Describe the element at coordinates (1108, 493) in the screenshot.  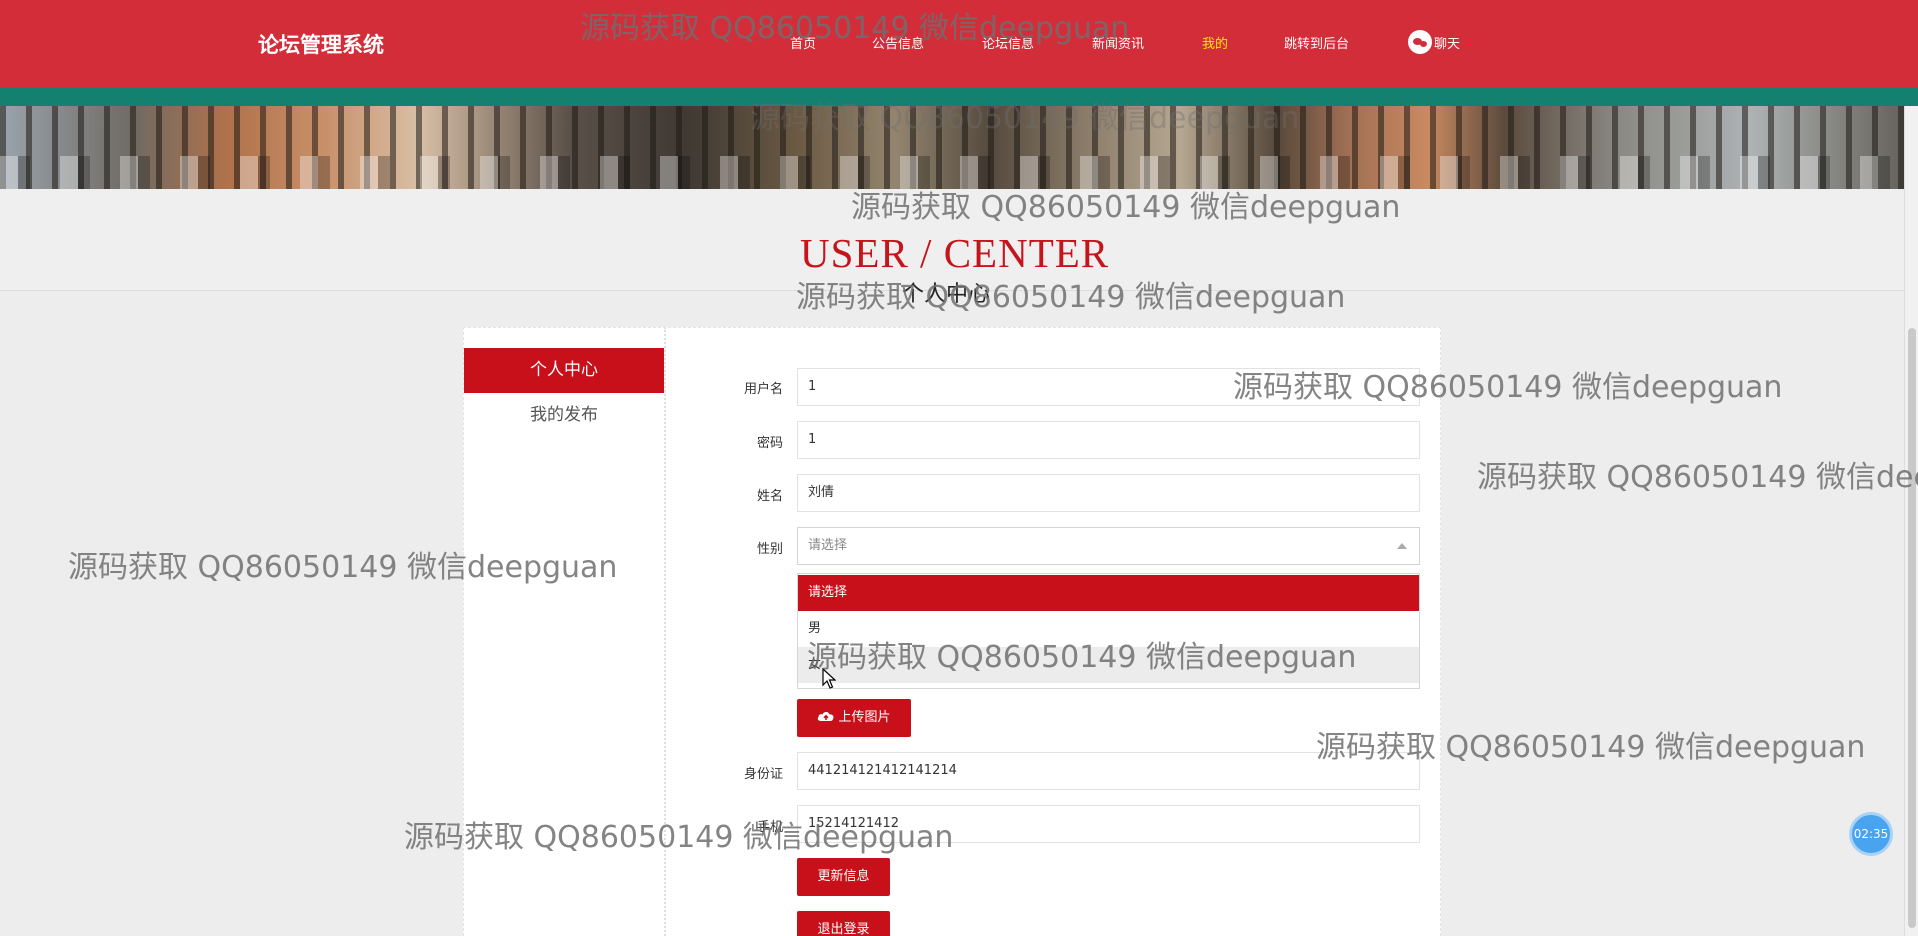
I see `name-field: 刘倩` at that location.